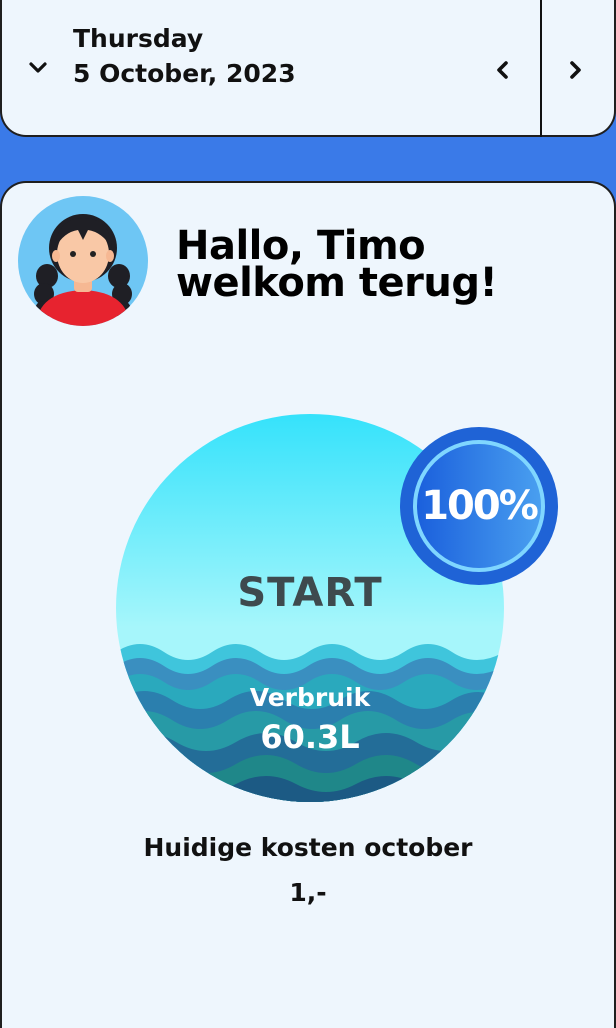 This screenshot has width=616, height=1028. Describe the element at coordinates (184, 73) in the screenshot. I see `date-full: 5 October, 2023` at that location.